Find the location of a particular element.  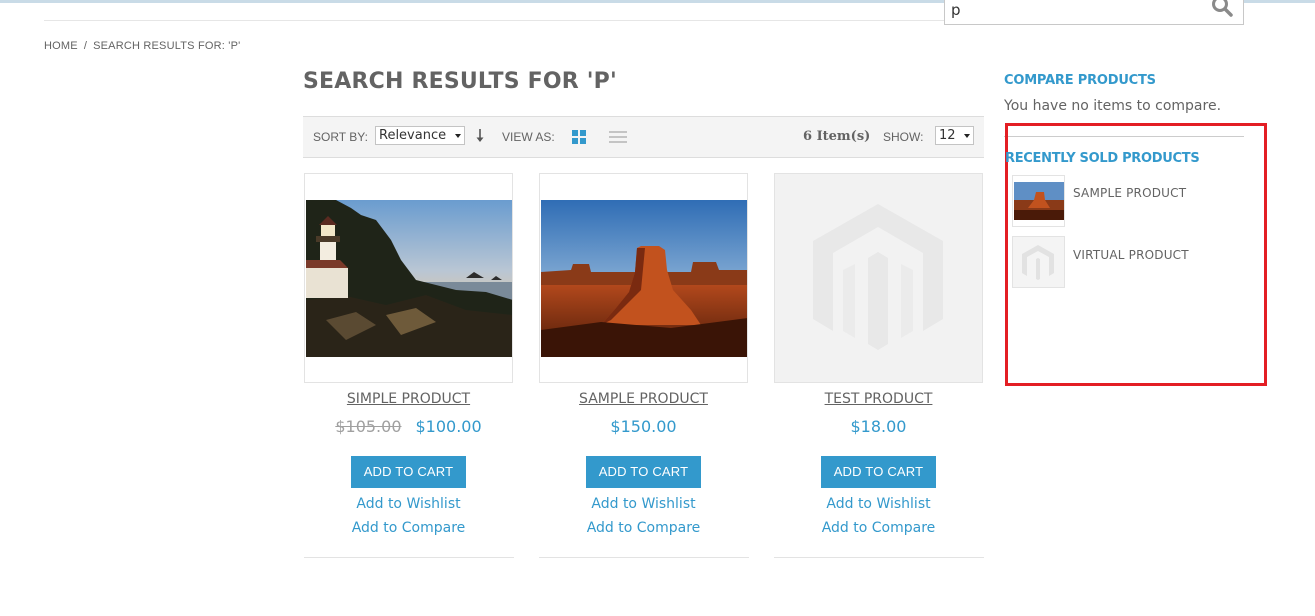

show-label: SHOW: is located at coordinates (903, 137).